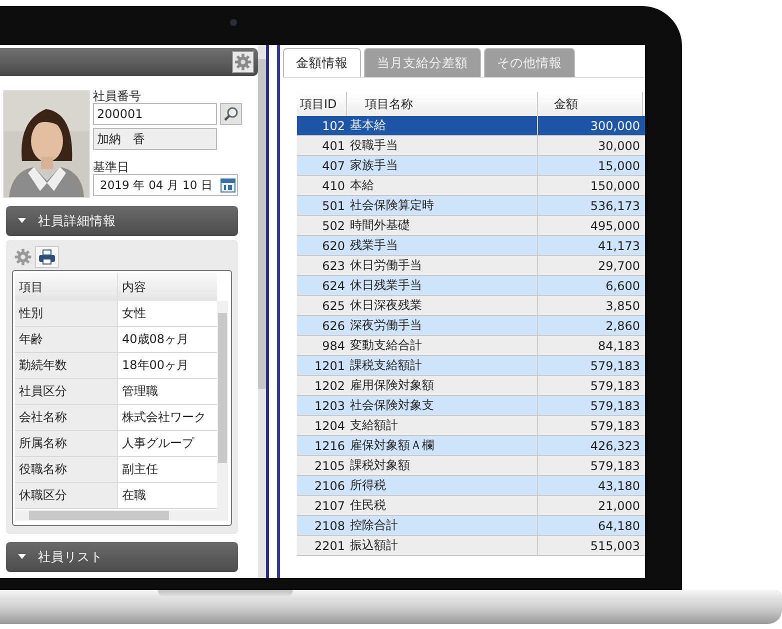  Describe the element at coordinates (111, 166) in the screenshot. I see `field-label: 基準日` at that location.